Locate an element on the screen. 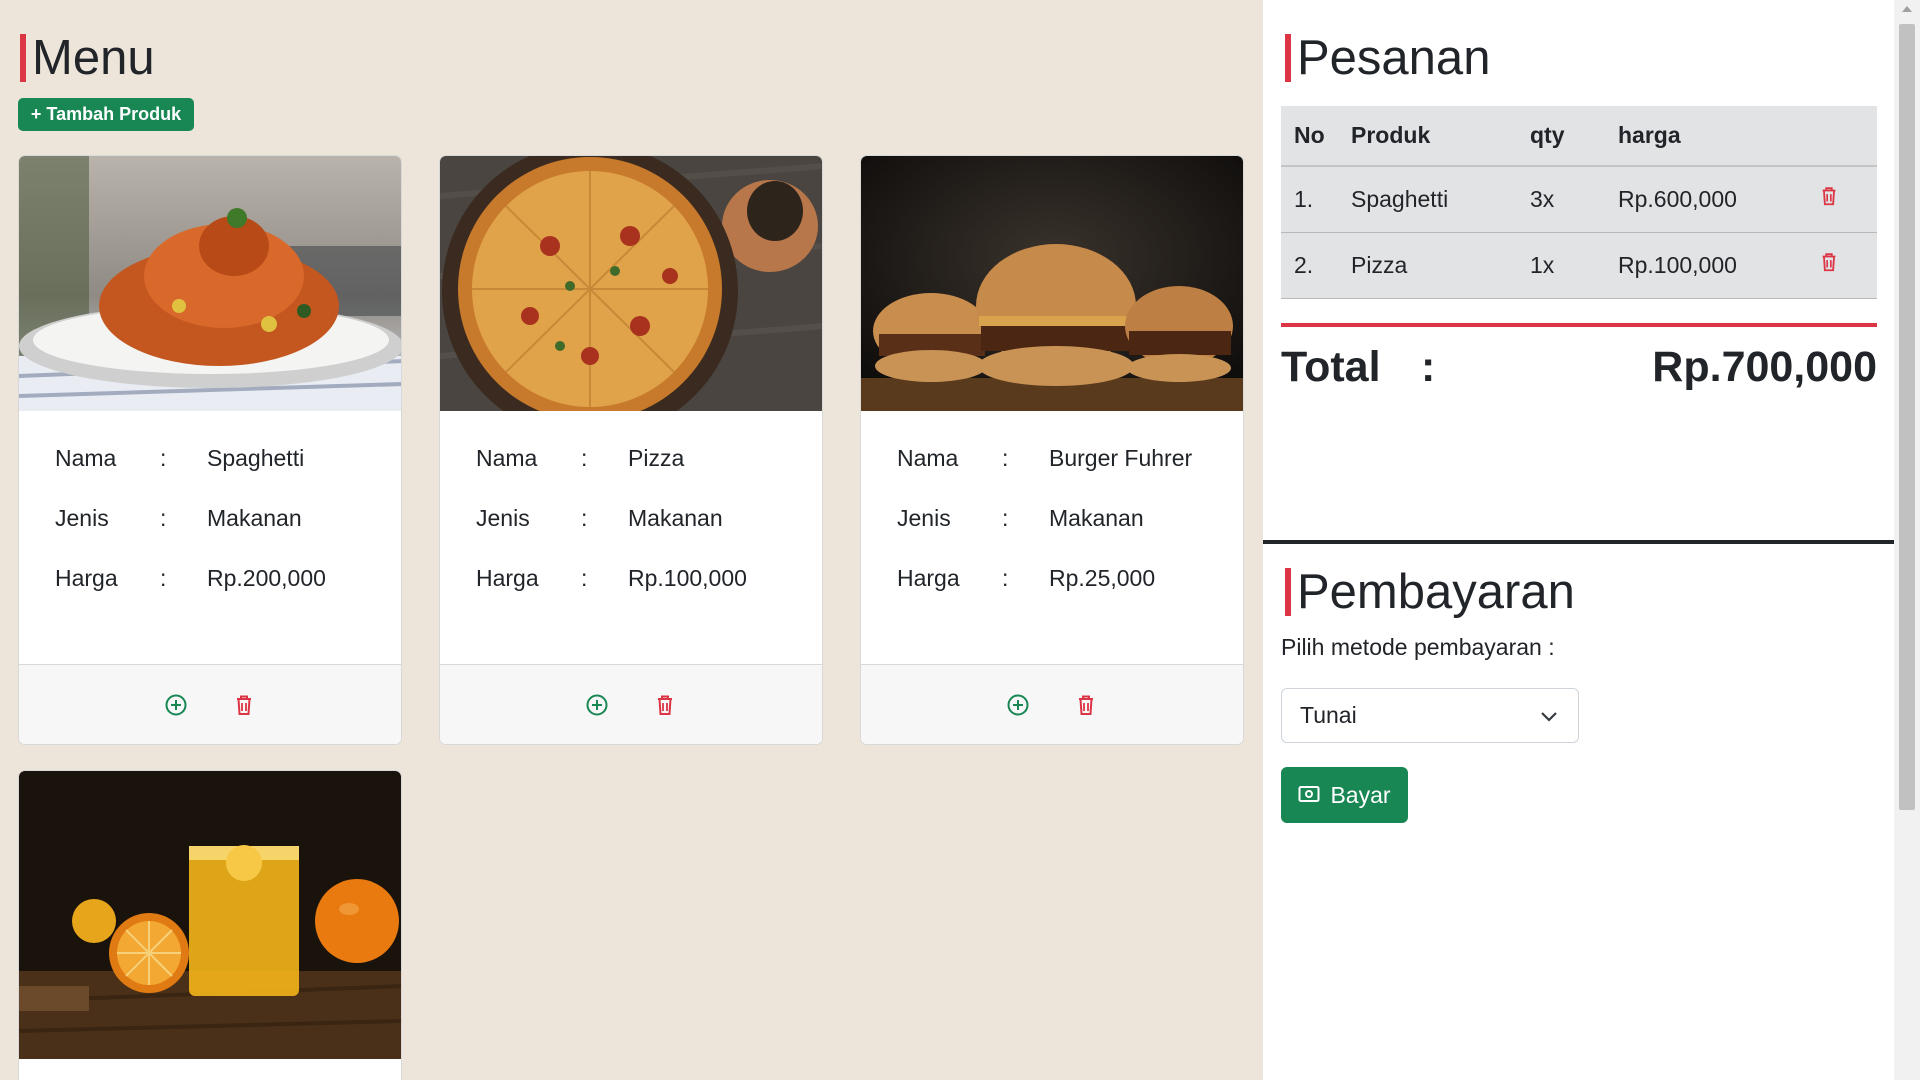 The width and height of the screenshot is (1920, 1080). orange-juice-photo is located at coordinates (210, 915).